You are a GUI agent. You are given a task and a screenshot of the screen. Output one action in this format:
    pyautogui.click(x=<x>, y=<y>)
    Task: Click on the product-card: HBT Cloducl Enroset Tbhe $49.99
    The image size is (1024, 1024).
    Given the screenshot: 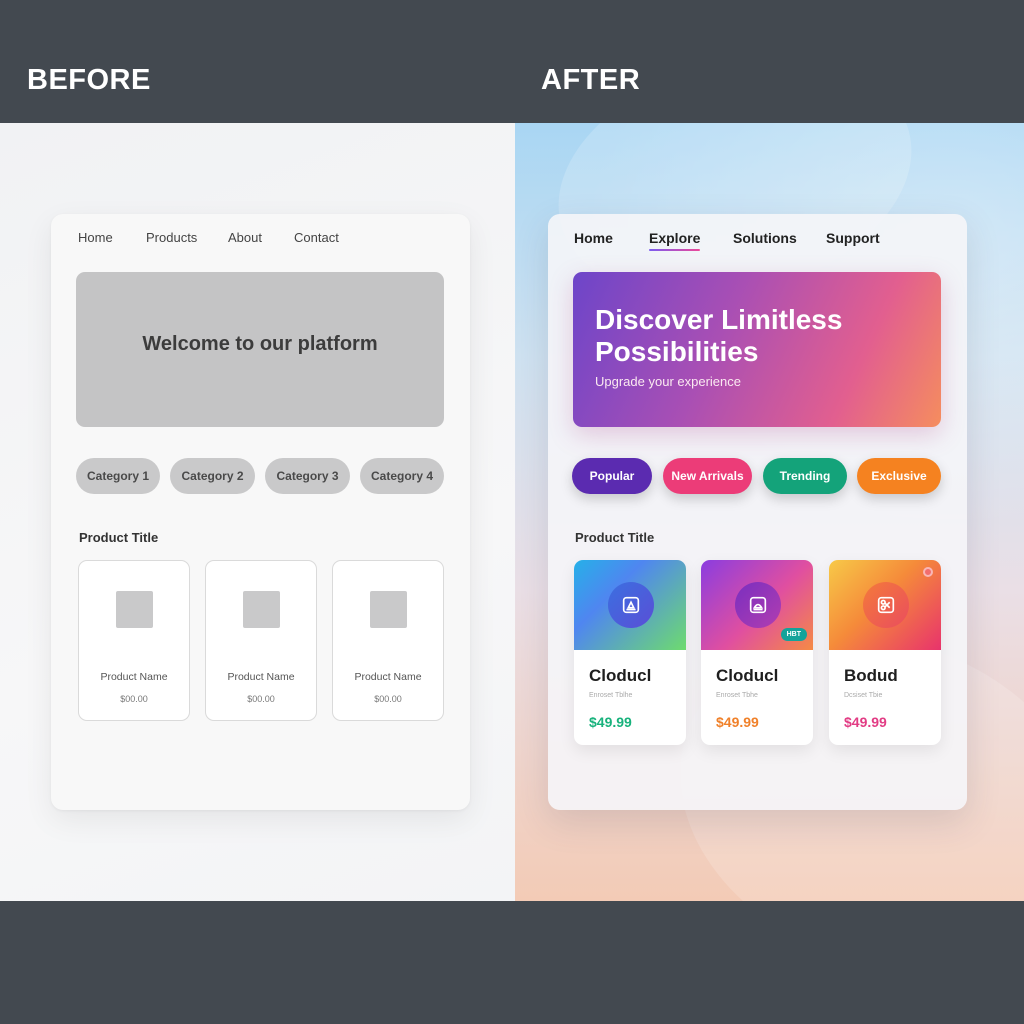 What is the action you would take?
    pyautogui.click(x=757, y=652)
    